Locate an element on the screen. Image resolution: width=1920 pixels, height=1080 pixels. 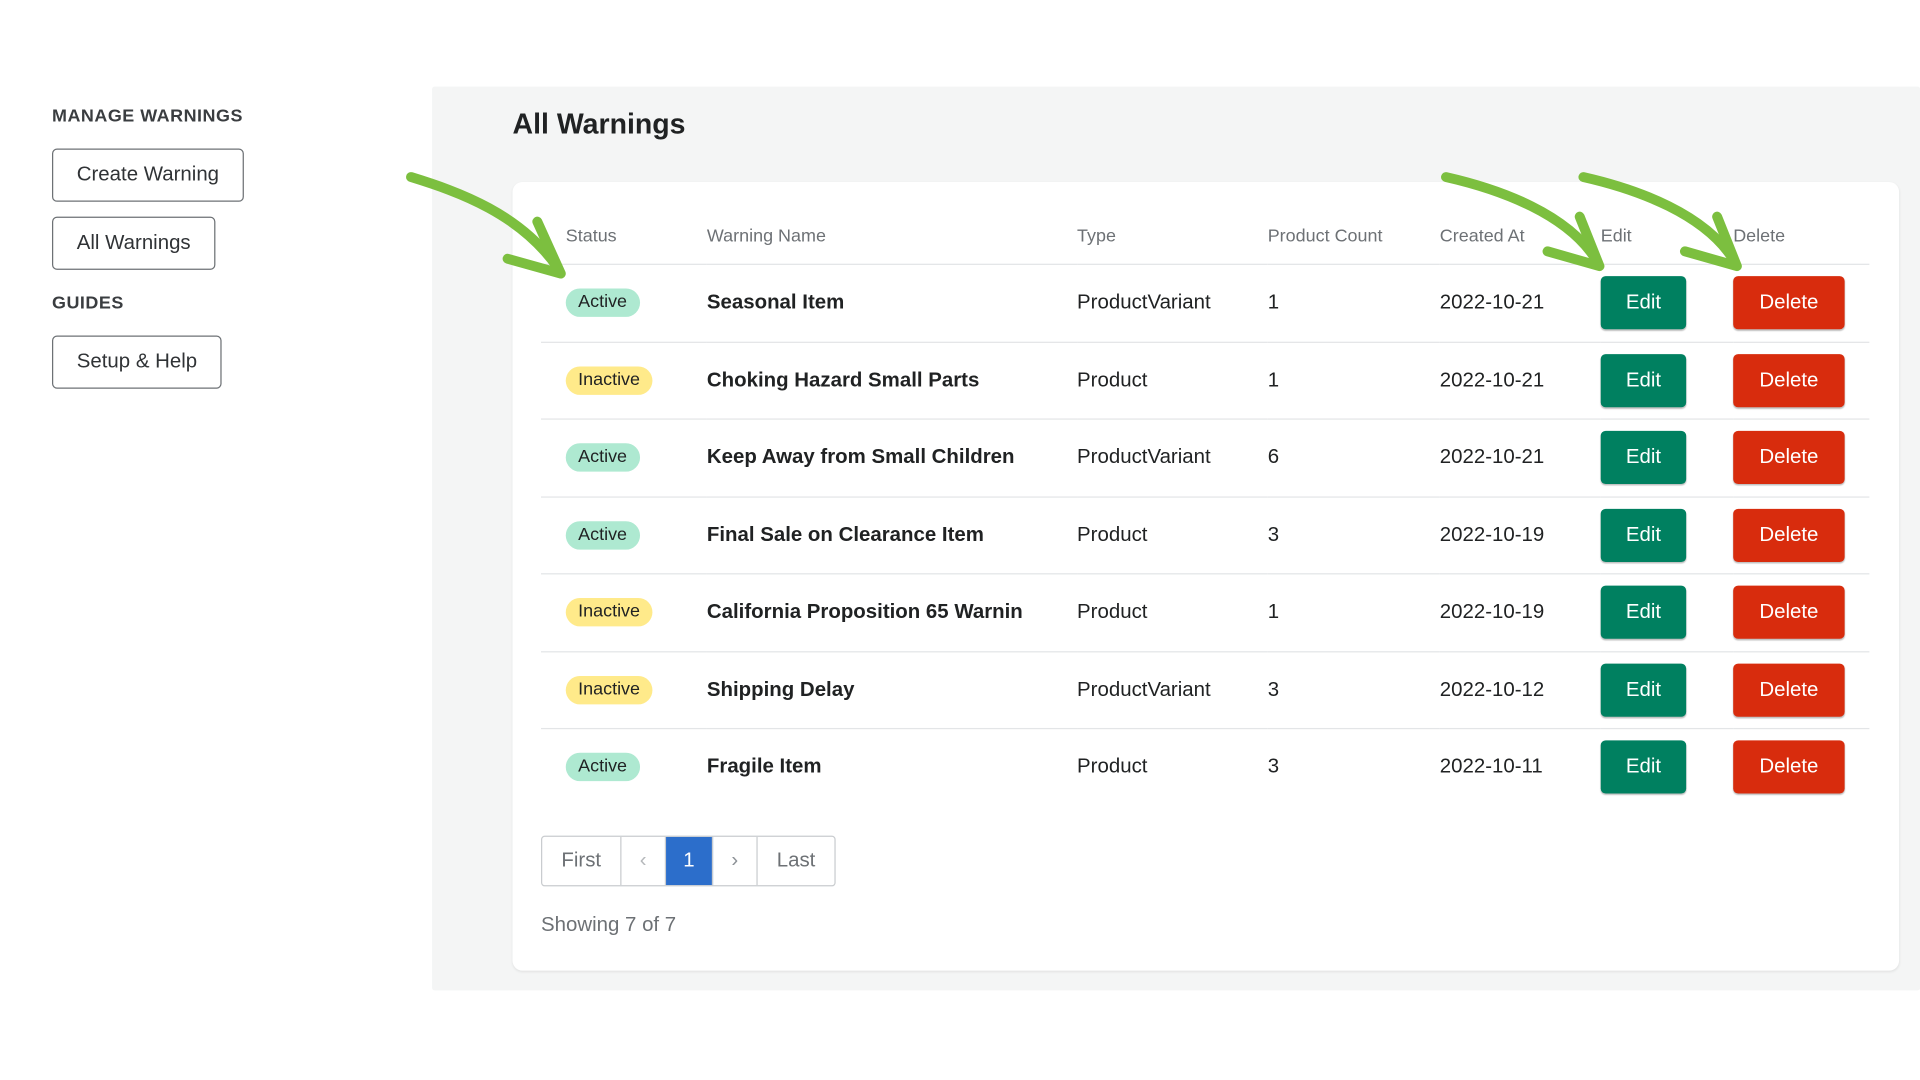
product-count-cell: 6 is located at coordinates (1353, 458).